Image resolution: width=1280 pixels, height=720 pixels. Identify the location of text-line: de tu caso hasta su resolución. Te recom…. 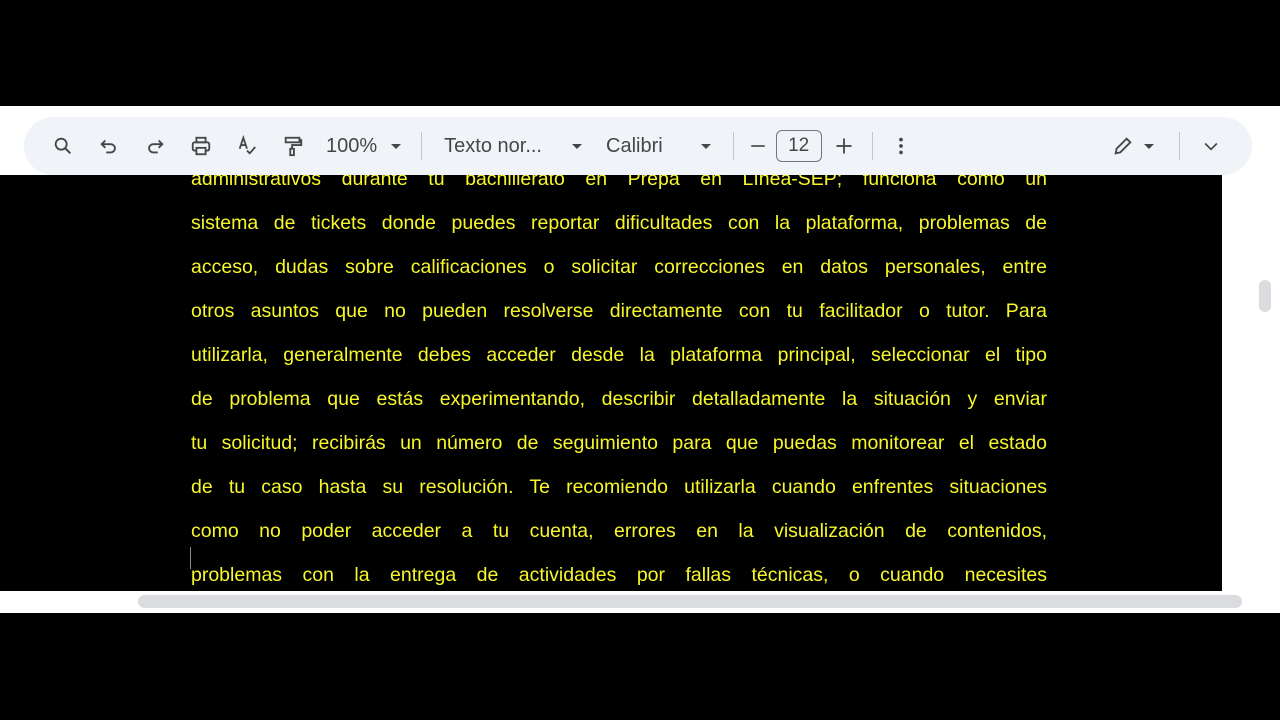
(619, 487).